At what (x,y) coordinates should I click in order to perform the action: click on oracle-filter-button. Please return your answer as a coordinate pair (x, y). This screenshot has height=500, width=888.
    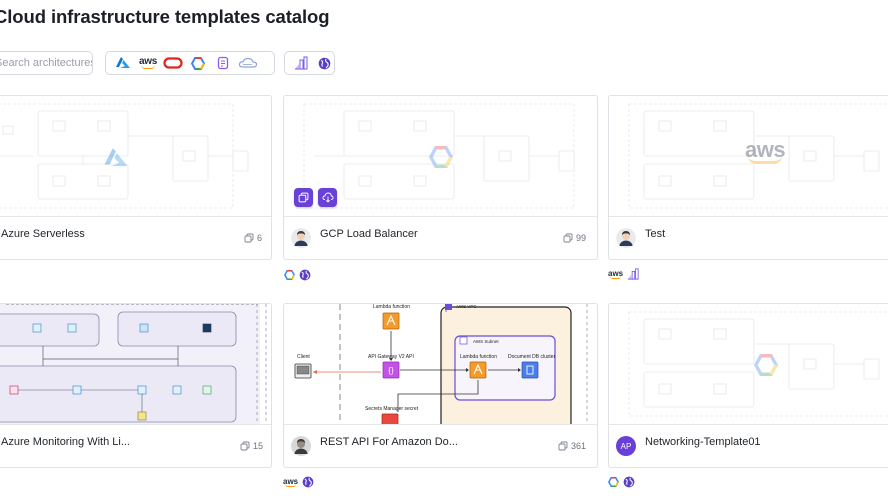
    Looking at the image, I should click on (173, 63).